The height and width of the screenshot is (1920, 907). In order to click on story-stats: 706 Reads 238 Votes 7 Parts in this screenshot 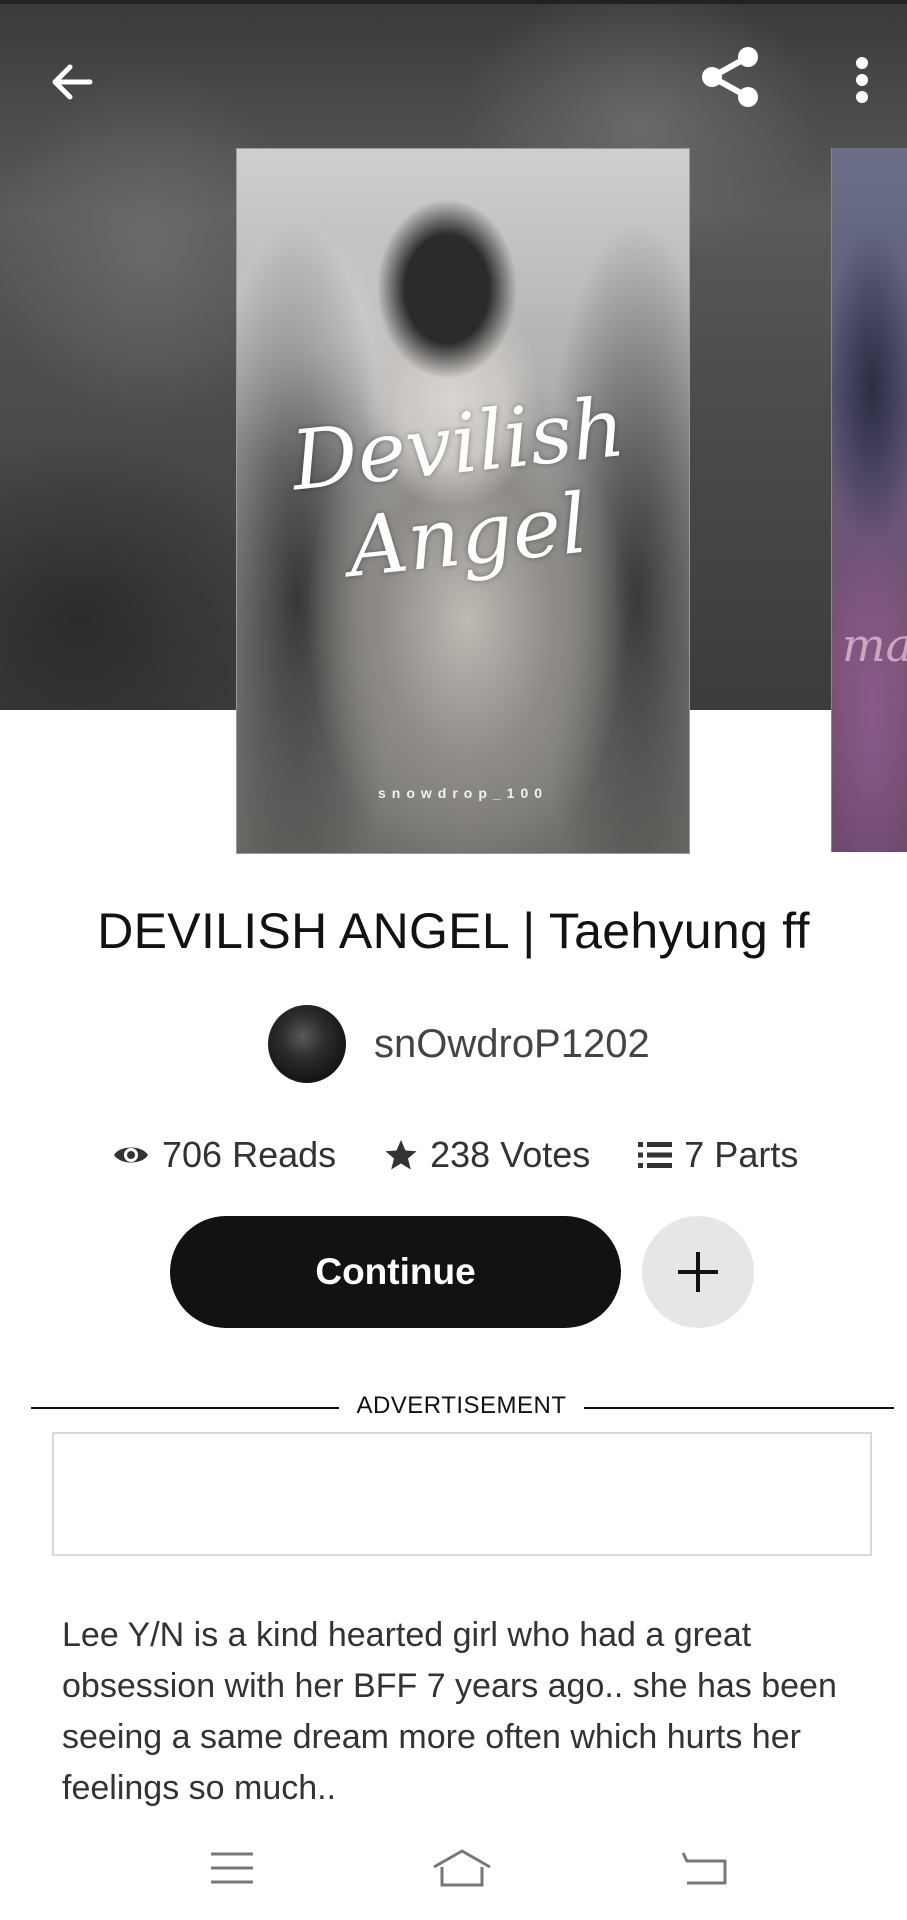, I will do `click(455, 1155)`.